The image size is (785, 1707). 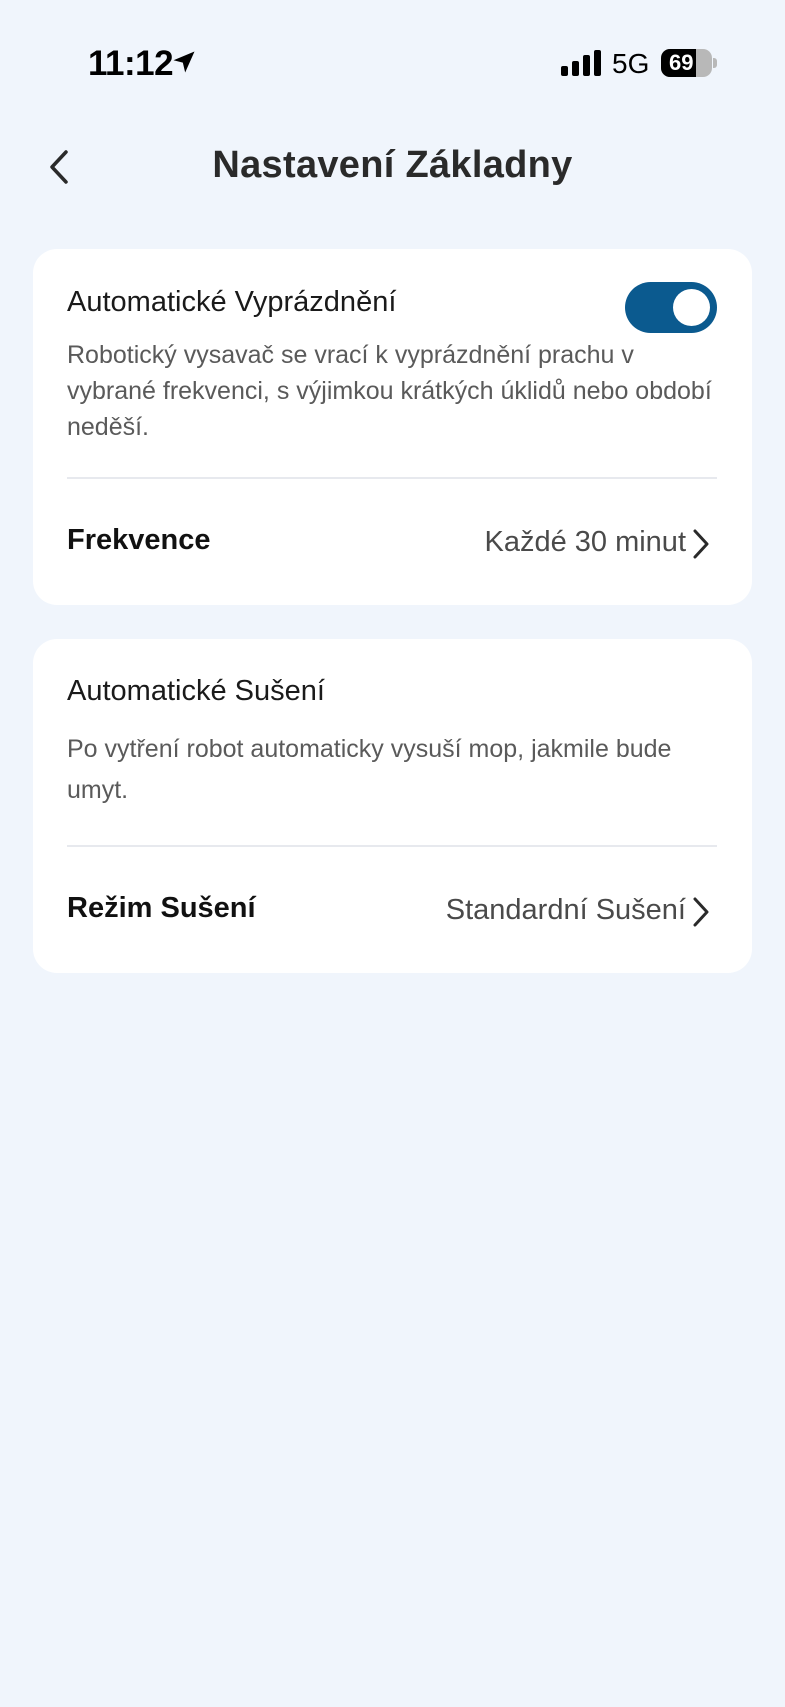 What do you see at coordinates (581, 63) in the screenshot?
I see `cellular-signal-icon` at bounding box center [581, 63].